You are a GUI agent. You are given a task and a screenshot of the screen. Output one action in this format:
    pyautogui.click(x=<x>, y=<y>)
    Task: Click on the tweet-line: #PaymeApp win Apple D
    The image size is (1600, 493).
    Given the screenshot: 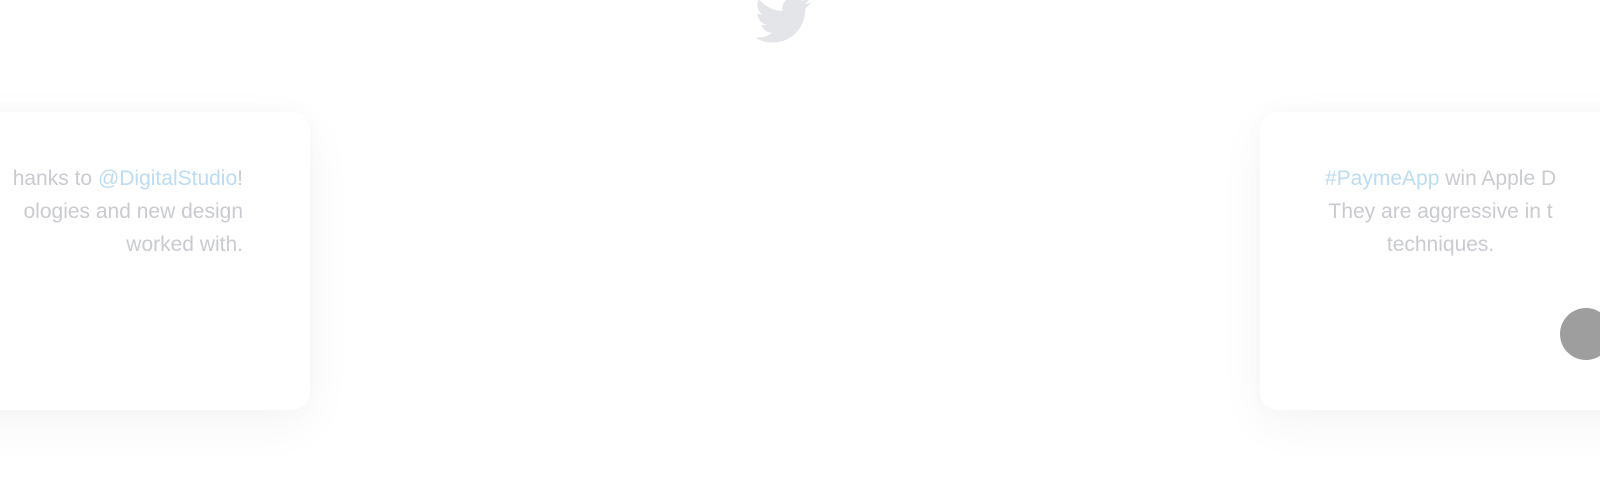 What is the action you would take?
    pyautogui.click(x=1440, y=178)
    